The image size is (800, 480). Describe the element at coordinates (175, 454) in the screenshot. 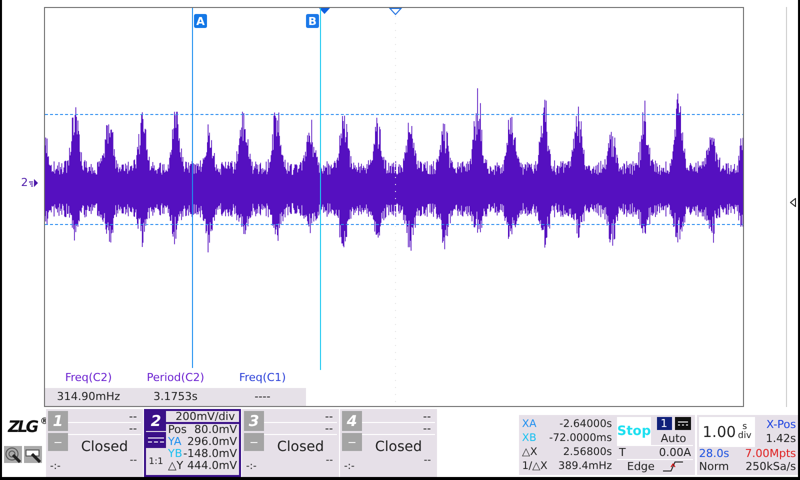

I see `readout-label: YB` at that location.